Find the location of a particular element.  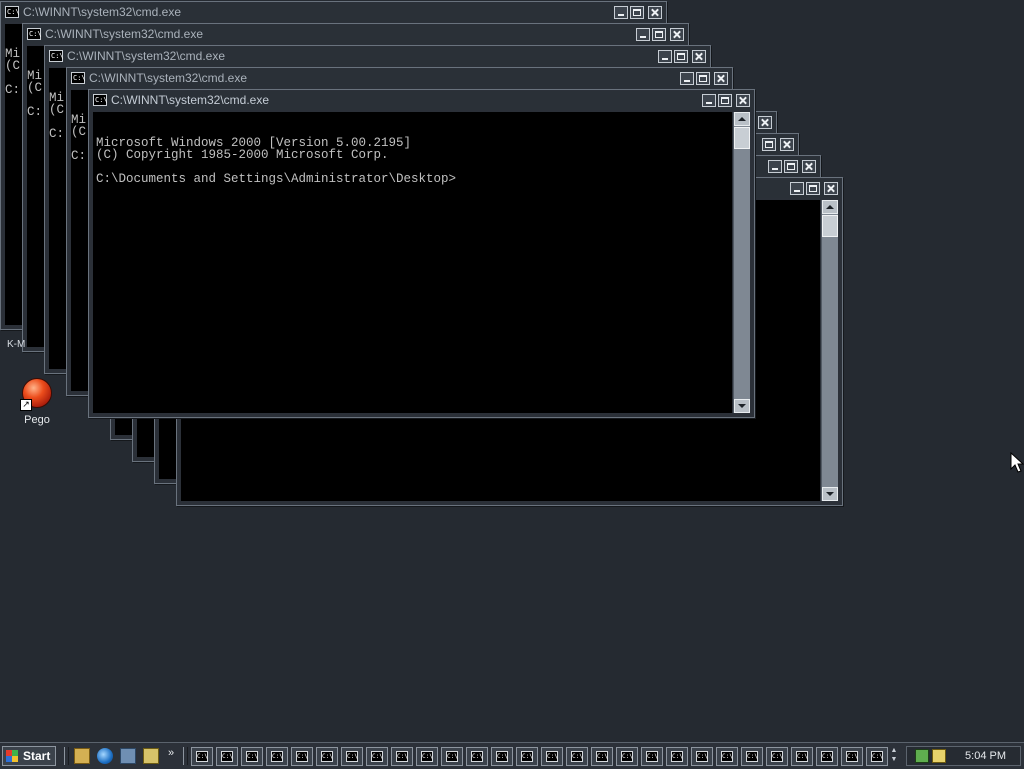

start-label: Start is located at coordinates (37, 756).